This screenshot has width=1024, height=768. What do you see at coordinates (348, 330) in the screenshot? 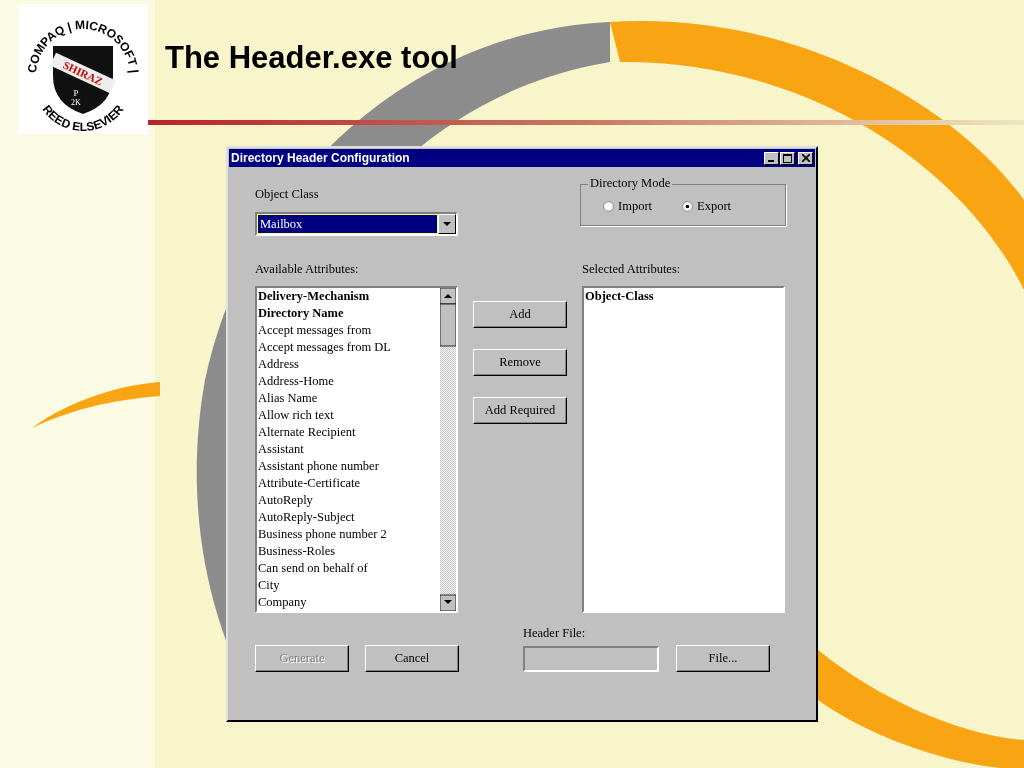
I see `list-item: Accept messages from` at bounding box center [348, 330].